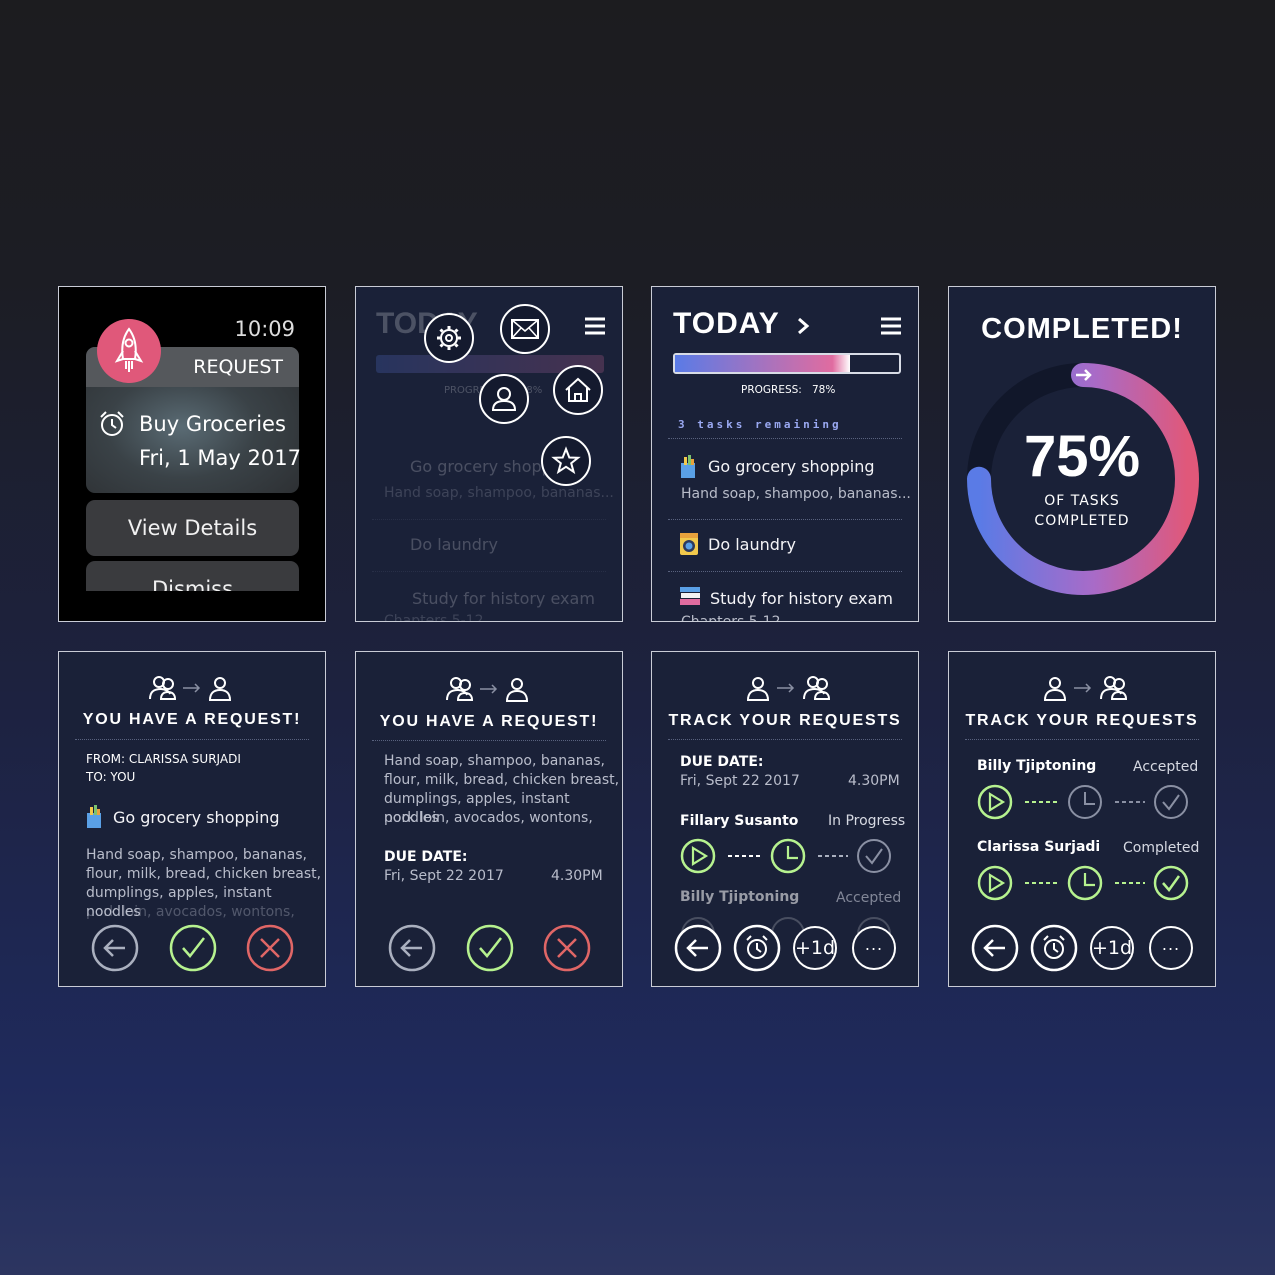  Describe the element at coordinates (1039, 847) in the screenshot. I see `person-name: Clarissa Surjadi` at that location.